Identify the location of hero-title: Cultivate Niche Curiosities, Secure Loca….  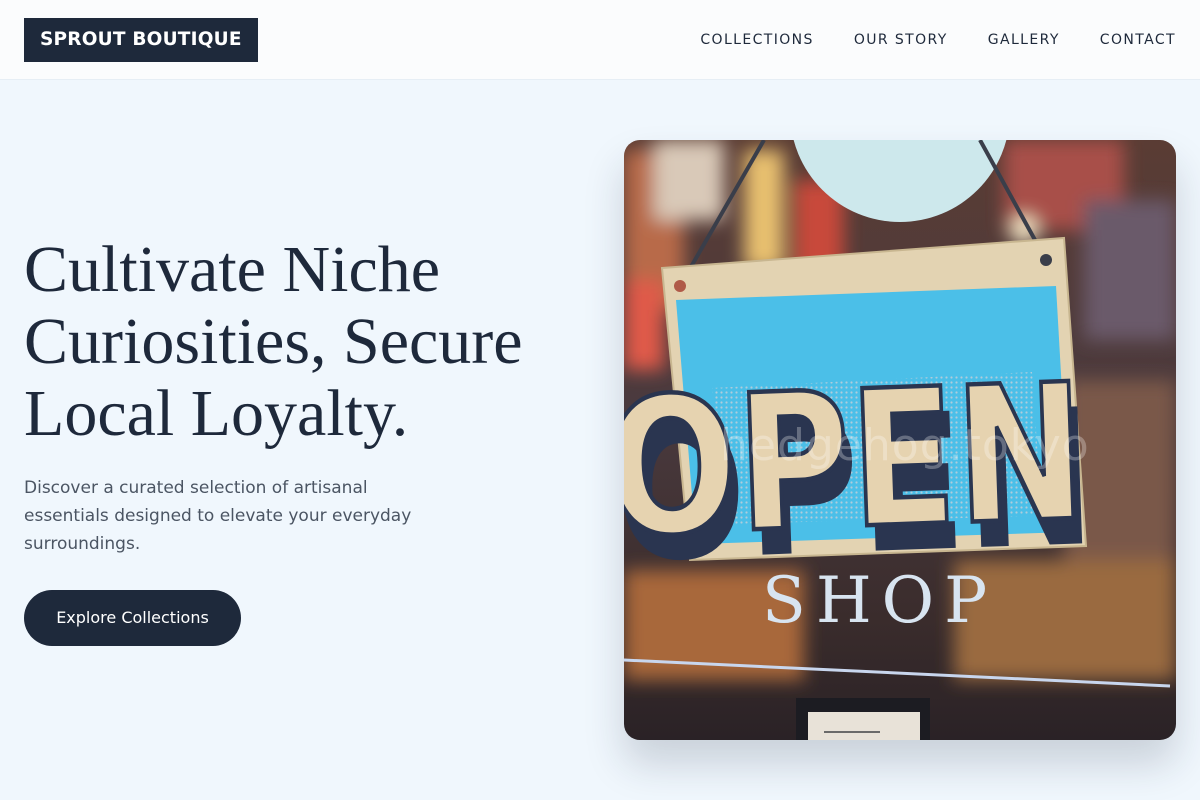
(309, 342).